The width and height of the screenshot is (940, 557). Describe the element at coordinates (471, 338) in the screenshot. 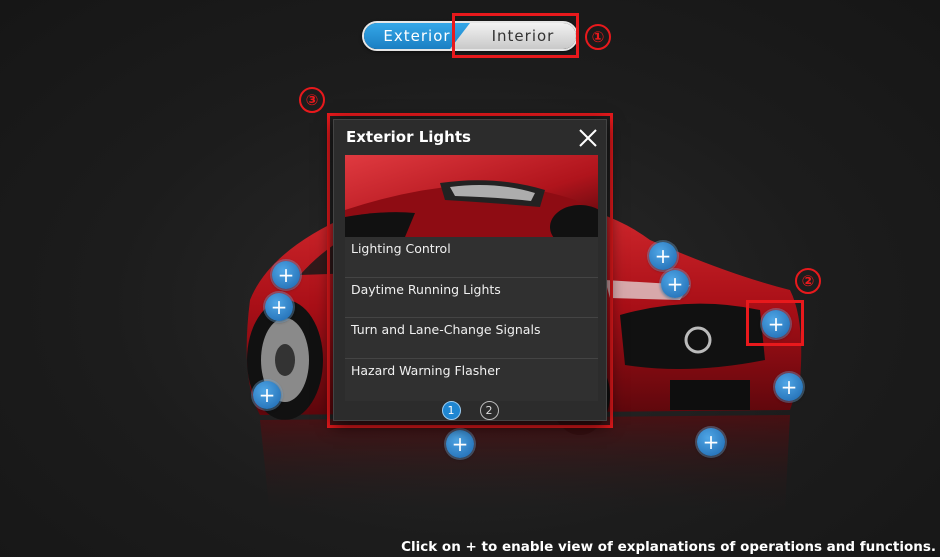

I see `menu-item-turn-signals: Turn and Lane-Change Signals` at that location.